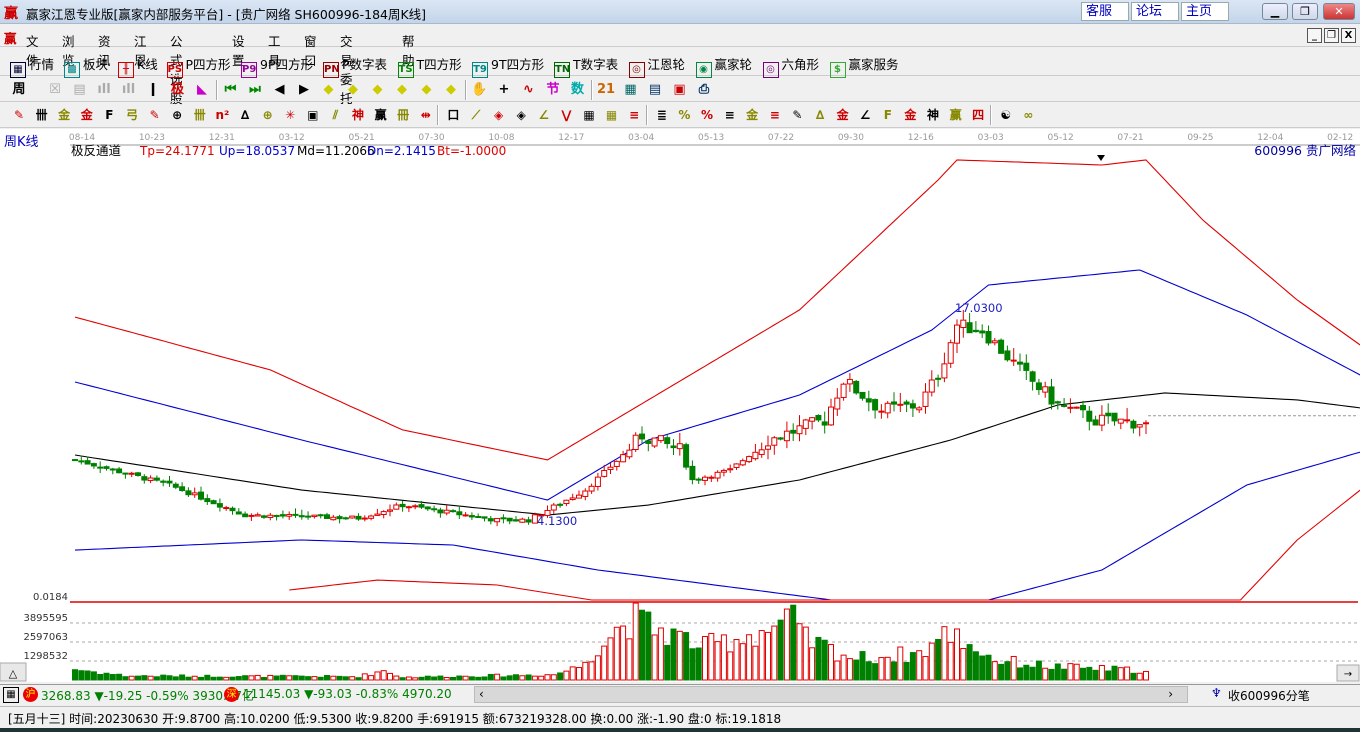  What do you see at coordinates (1269, 695) in the screenshot?
I see `tick-data-button: 收600996分笔` at bounding box center [1269, 695].